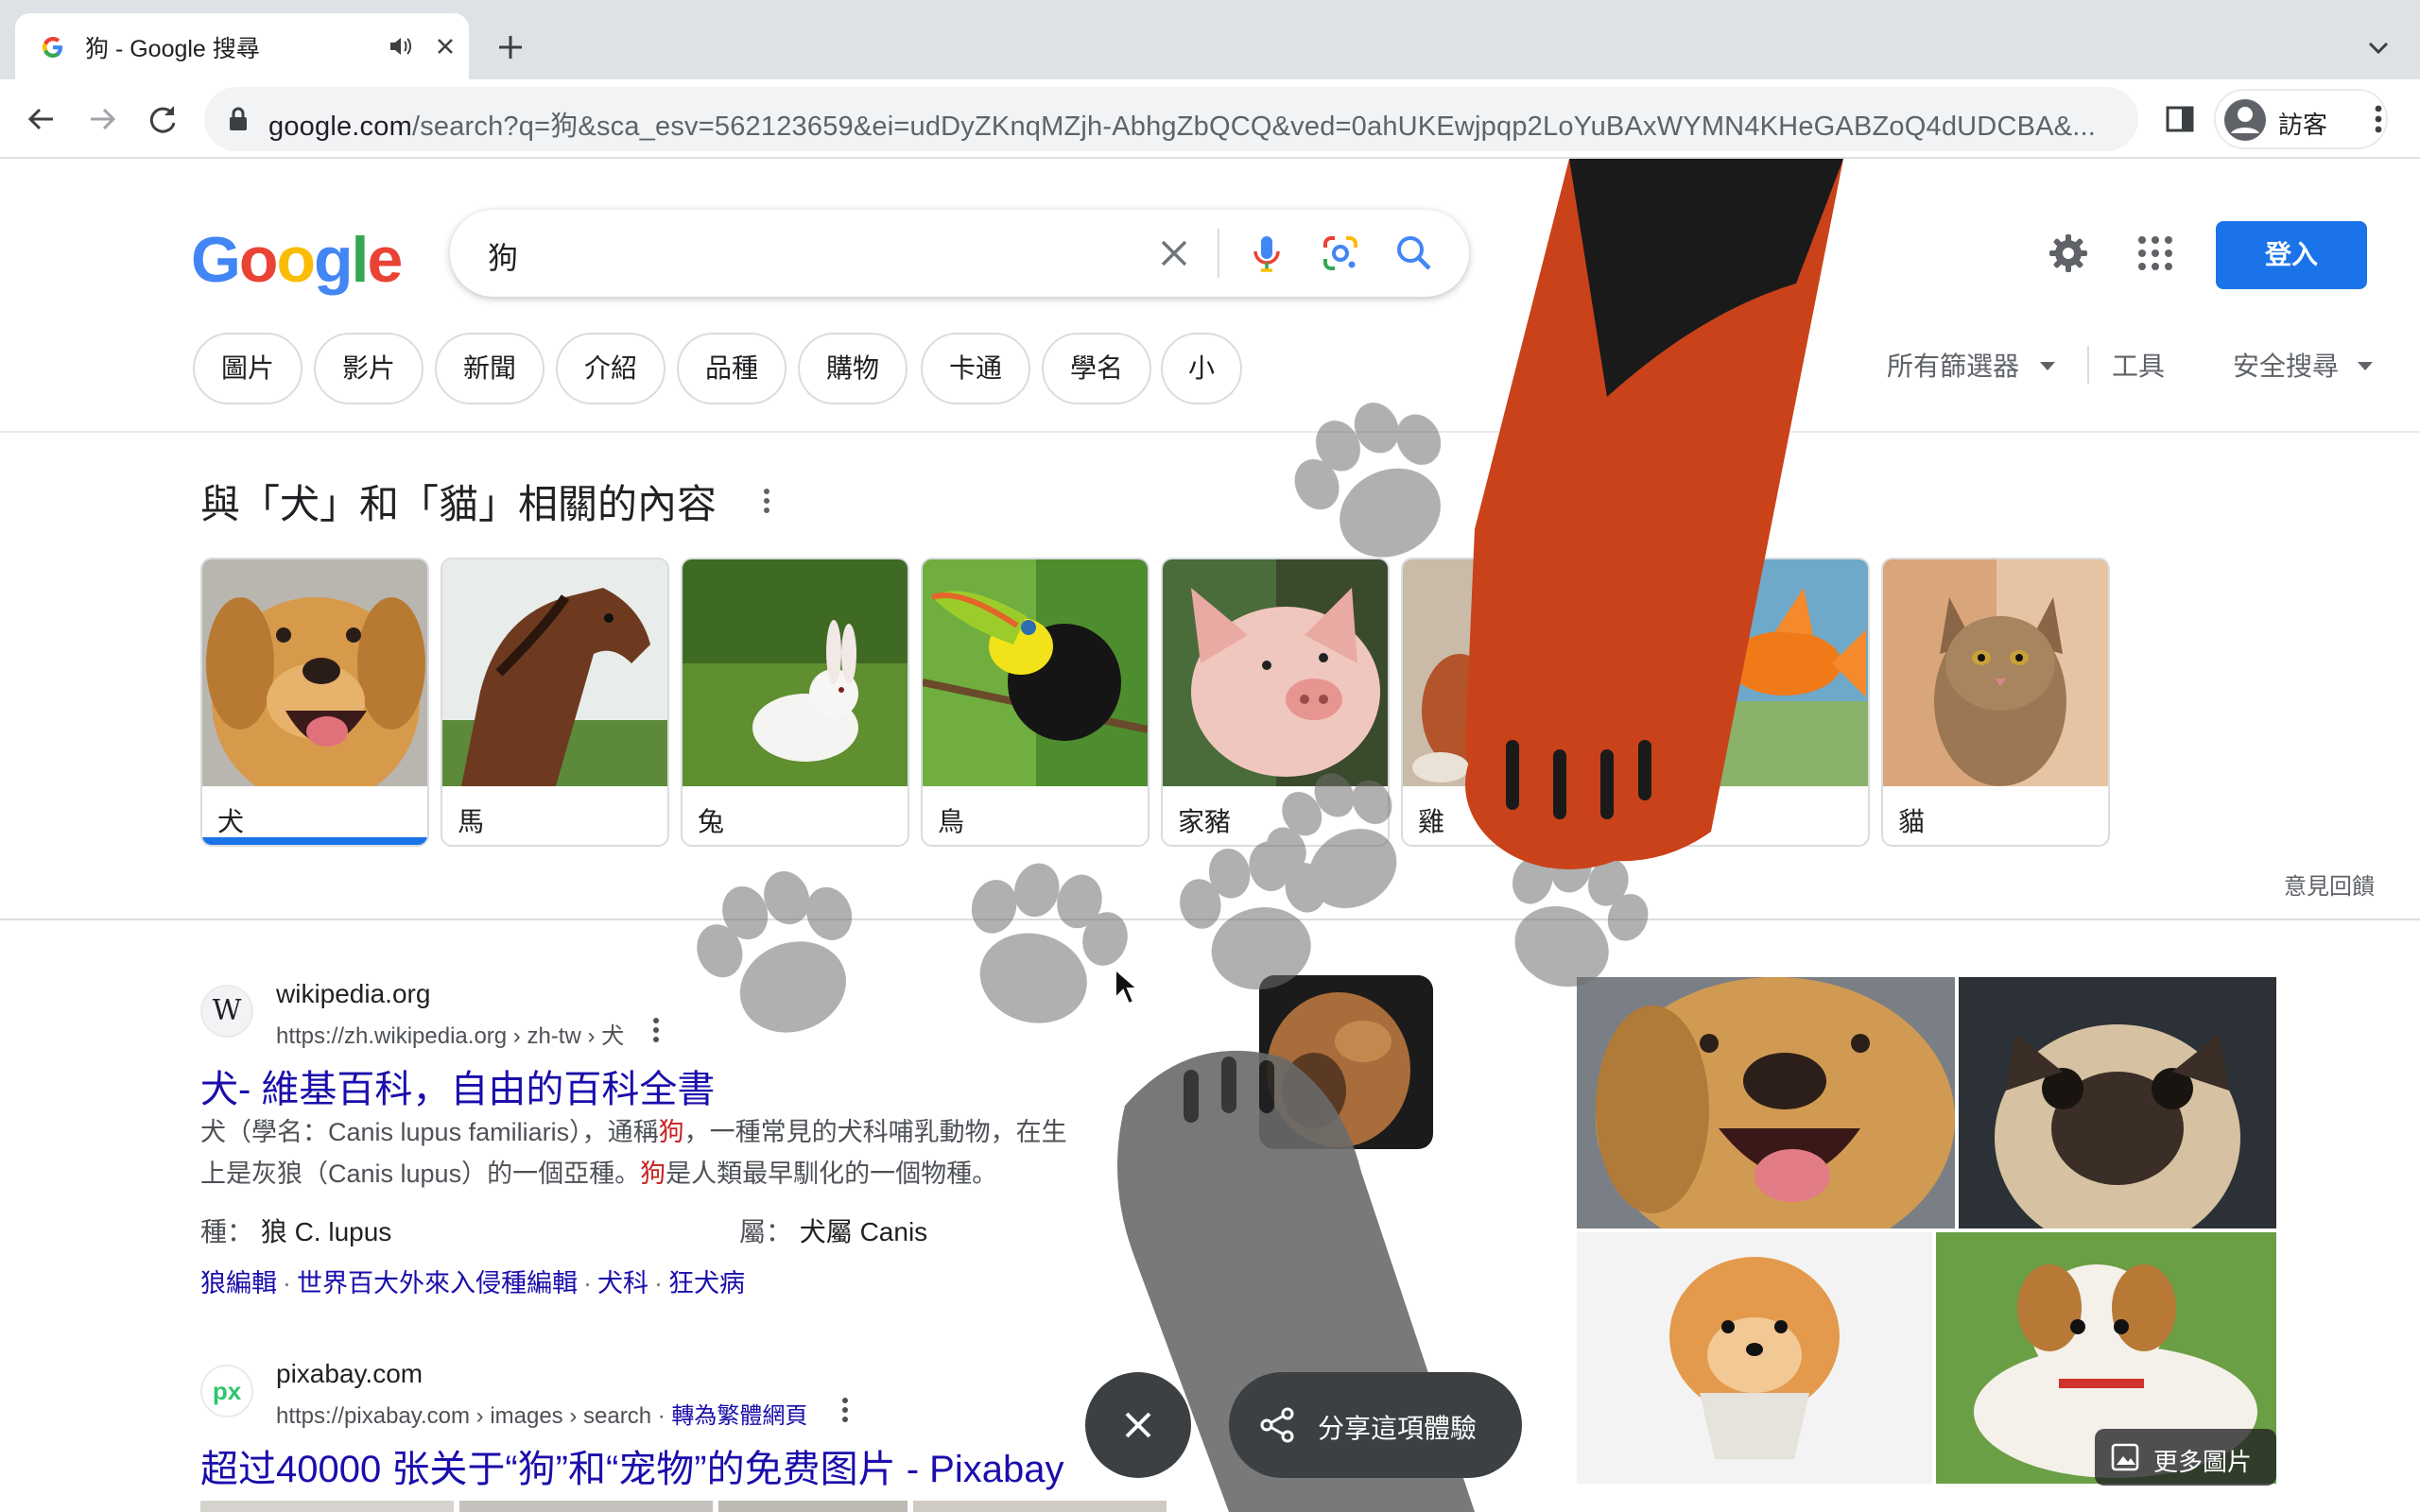 The width and height of the screenshot is (2420, 1512). I want to click on sitelink: 犬科, so click(622, 1283).